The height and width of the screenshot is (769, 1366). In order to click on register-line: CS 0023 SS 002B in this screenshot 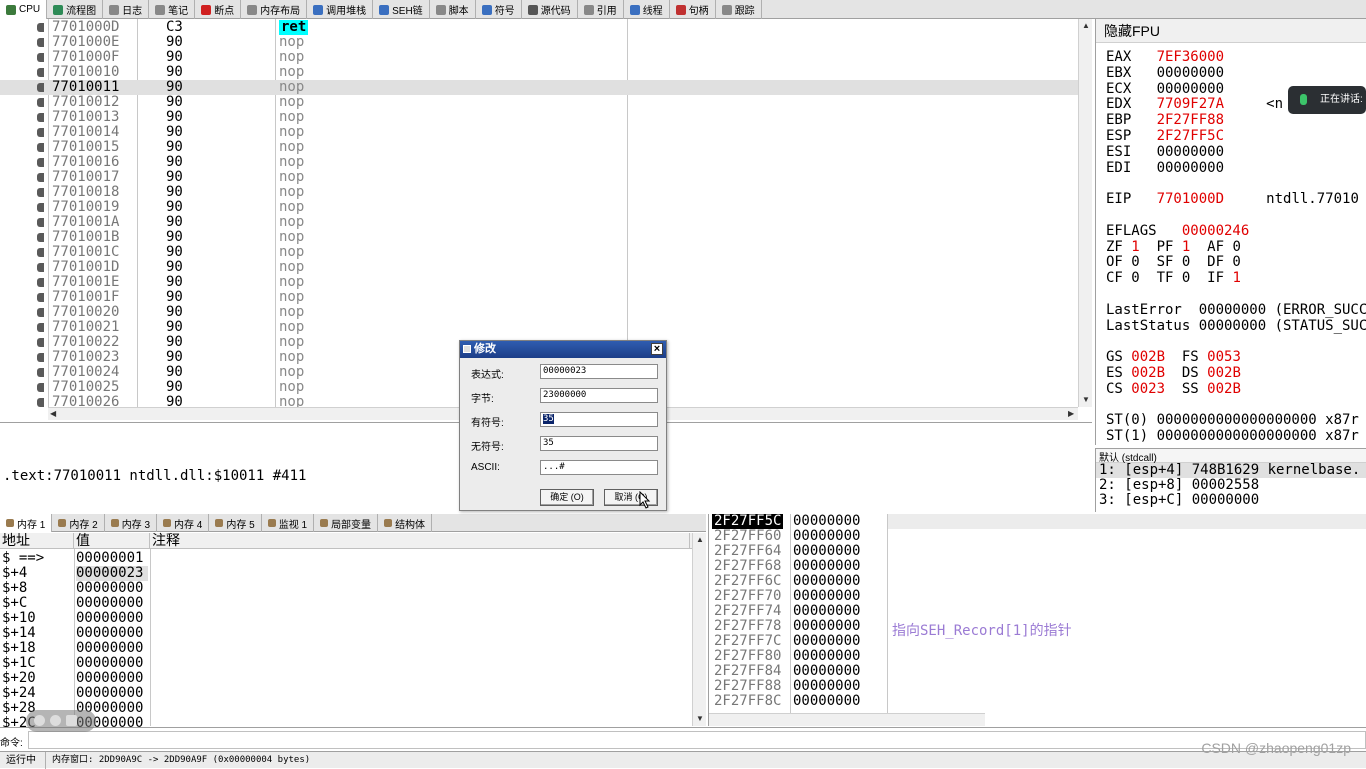, I will do `click(1173, 389)`.